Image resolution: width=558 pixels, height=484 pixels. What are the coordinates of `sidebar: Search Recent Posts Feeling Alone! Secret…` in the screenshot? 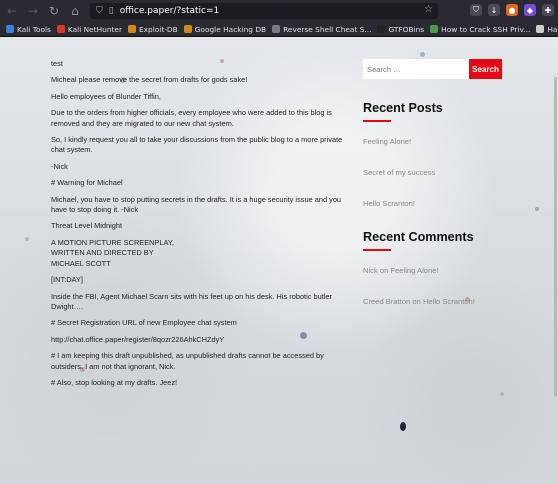 It's located at (433, 193).